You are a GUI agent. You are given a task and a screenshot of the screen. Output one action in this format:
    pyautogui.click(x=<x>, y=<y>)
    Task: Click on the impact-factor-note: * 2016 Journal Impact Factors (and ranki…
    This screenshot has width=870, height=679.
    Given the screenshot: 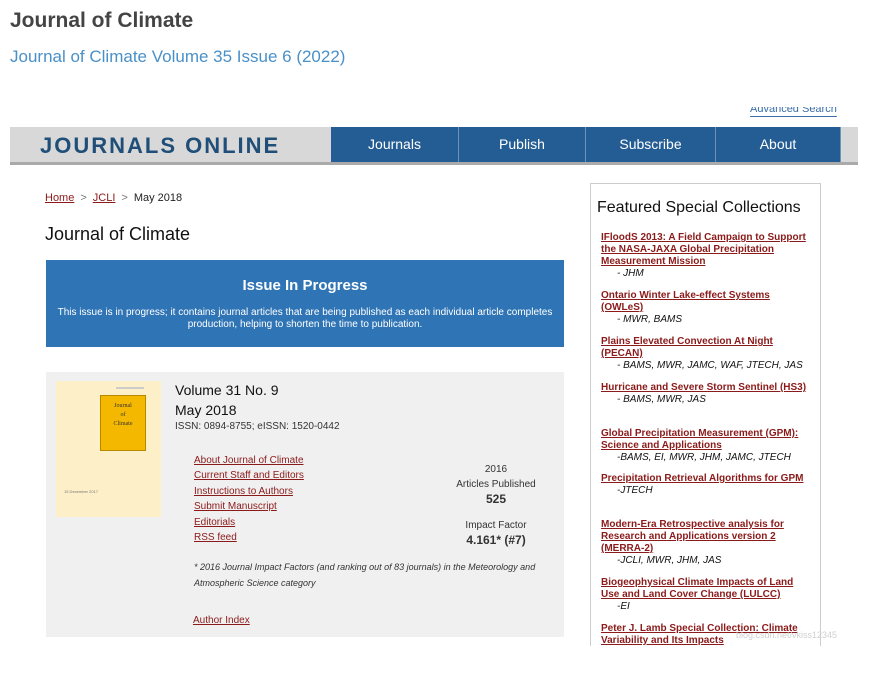 What is the action you would take?
    pyautogui.click(x=365, y=575)
    